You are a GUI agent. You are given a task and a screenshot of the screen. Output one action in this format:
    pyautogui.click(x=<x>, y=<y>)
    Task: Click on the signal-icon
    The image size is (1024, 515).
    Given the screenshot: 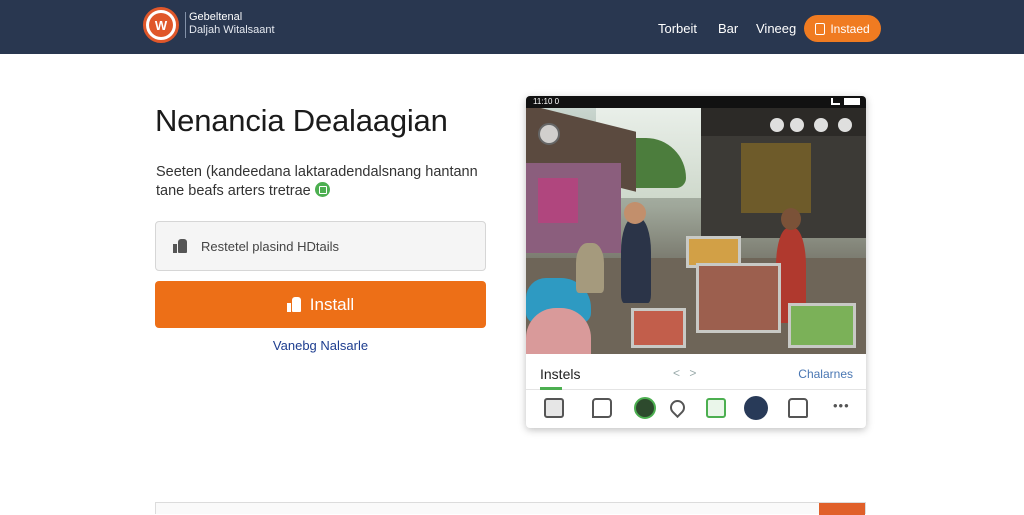 What is the action you would take?
    pyautogui.click(x=835, y=101)
    